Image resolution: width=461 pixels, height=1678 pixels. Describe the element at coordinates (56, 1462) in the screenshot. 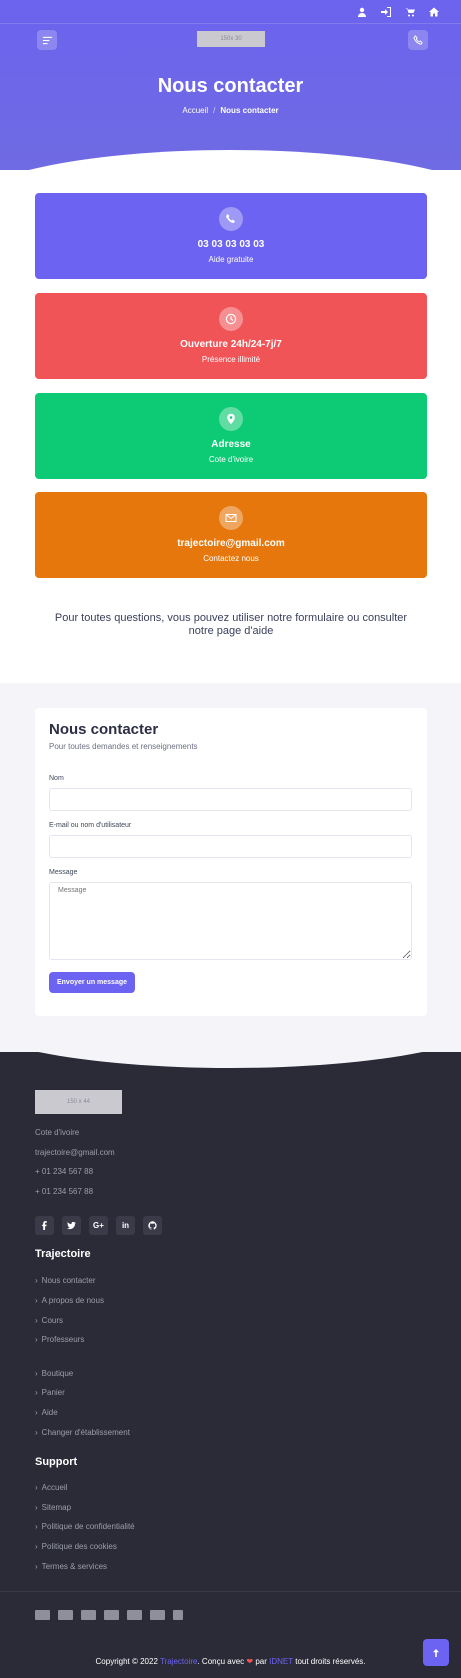

I see `support-heading: Support` at that location.